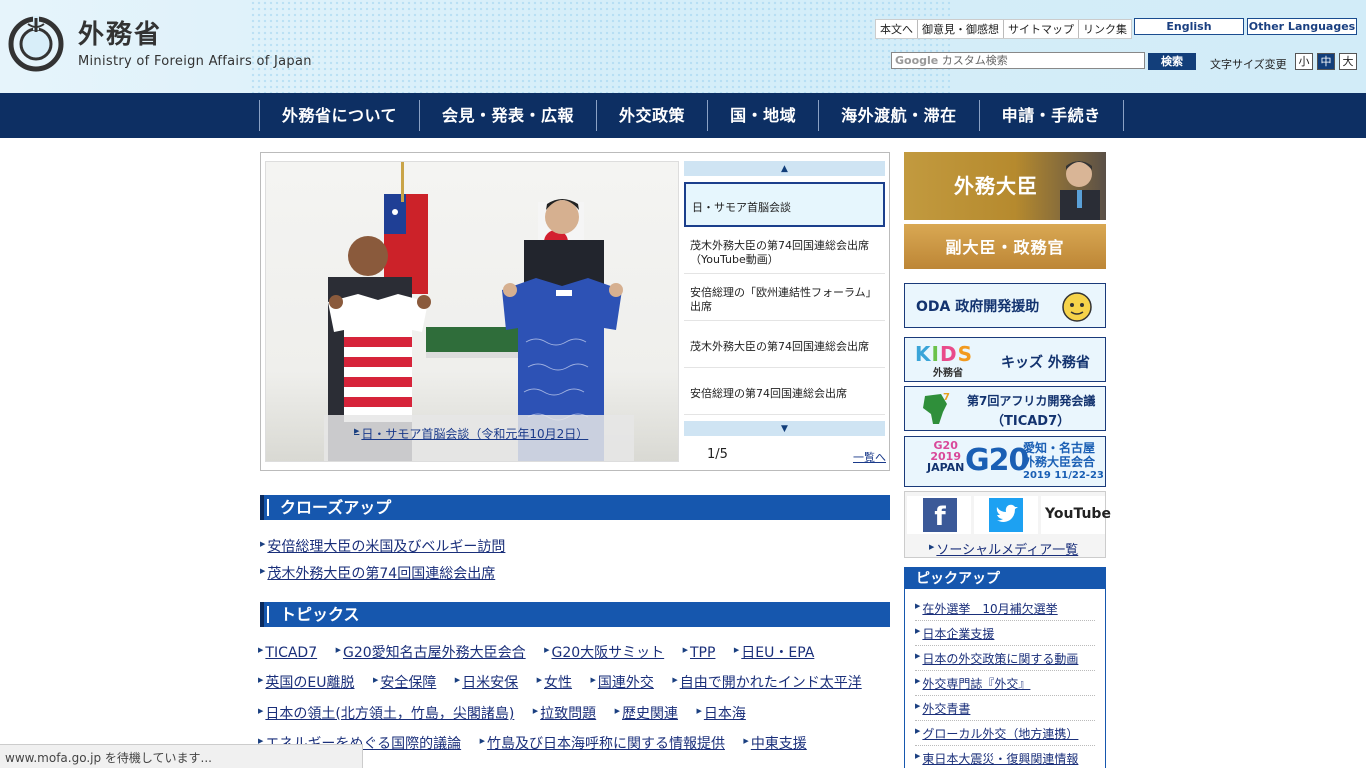  What do you see at coordinates (408, 683) in the screenshot?
I see `topic-link: 安全保障` at bounding box center [408, 683].